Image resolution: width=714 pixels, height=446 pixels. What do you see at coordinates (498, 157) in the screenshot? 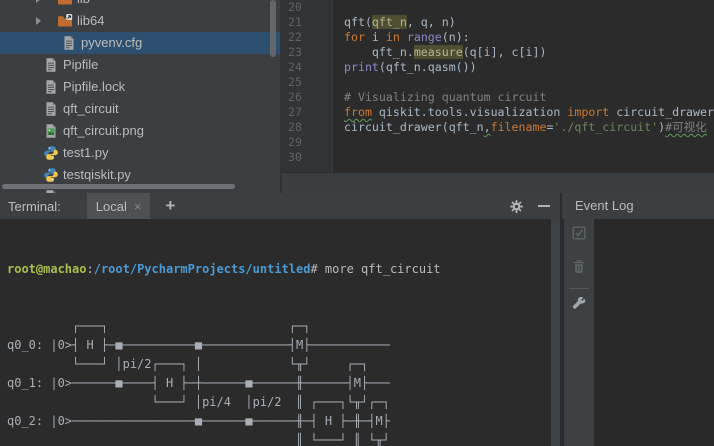
I see `code-line: 30` at bounding box center [498, 157].